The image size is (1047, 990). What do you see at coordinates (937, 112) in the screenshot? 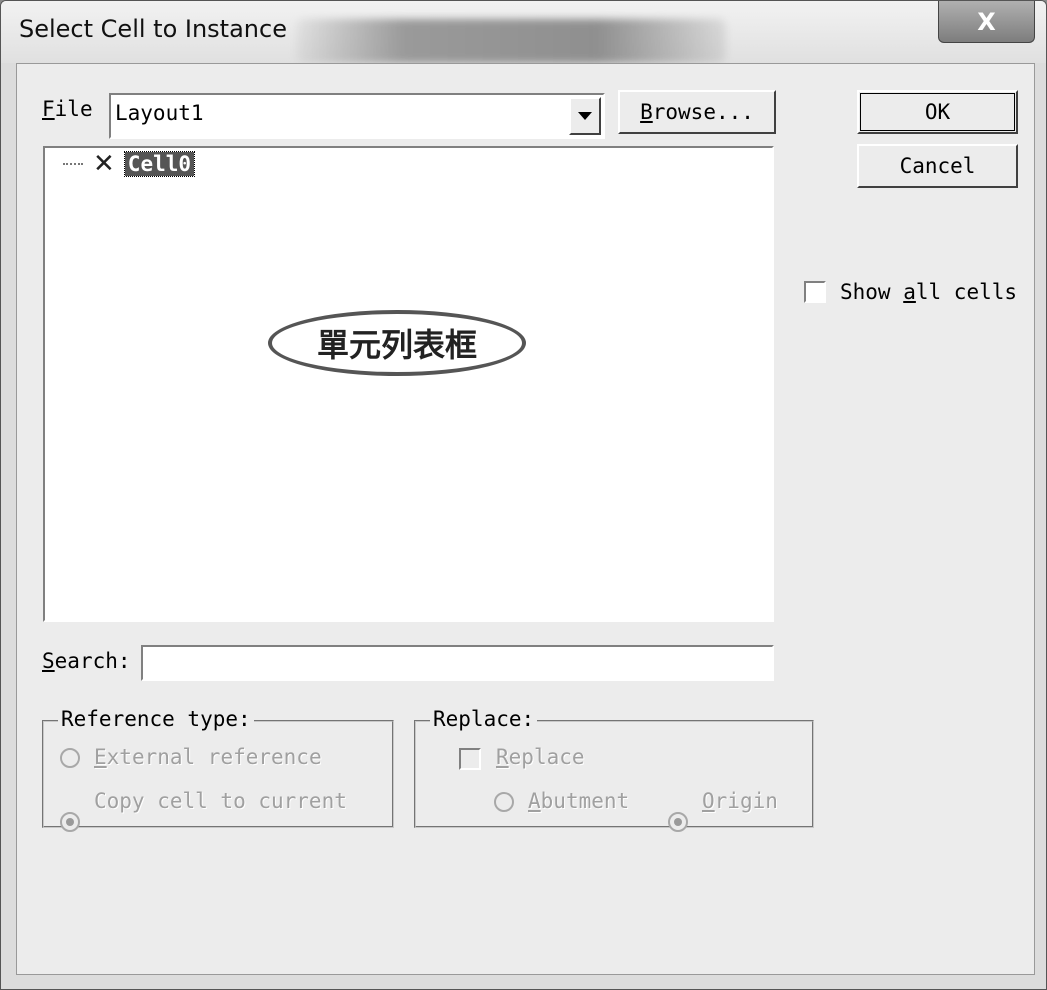
I see `ok-button: OK` at bounding box center [937, 112].